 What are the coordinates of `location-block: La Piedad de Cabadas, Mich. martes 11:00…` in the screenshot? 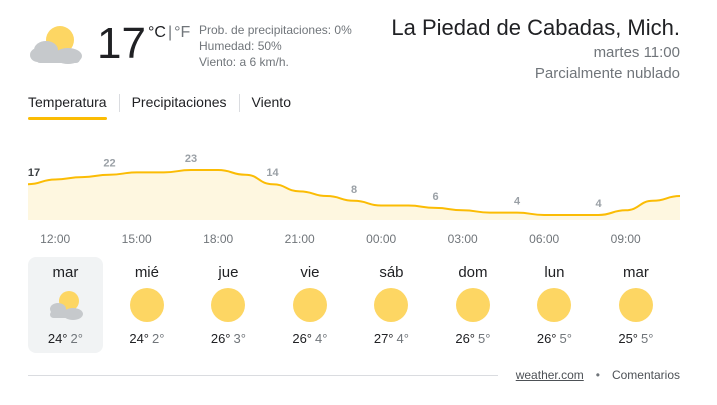 It's located at (535, 49).